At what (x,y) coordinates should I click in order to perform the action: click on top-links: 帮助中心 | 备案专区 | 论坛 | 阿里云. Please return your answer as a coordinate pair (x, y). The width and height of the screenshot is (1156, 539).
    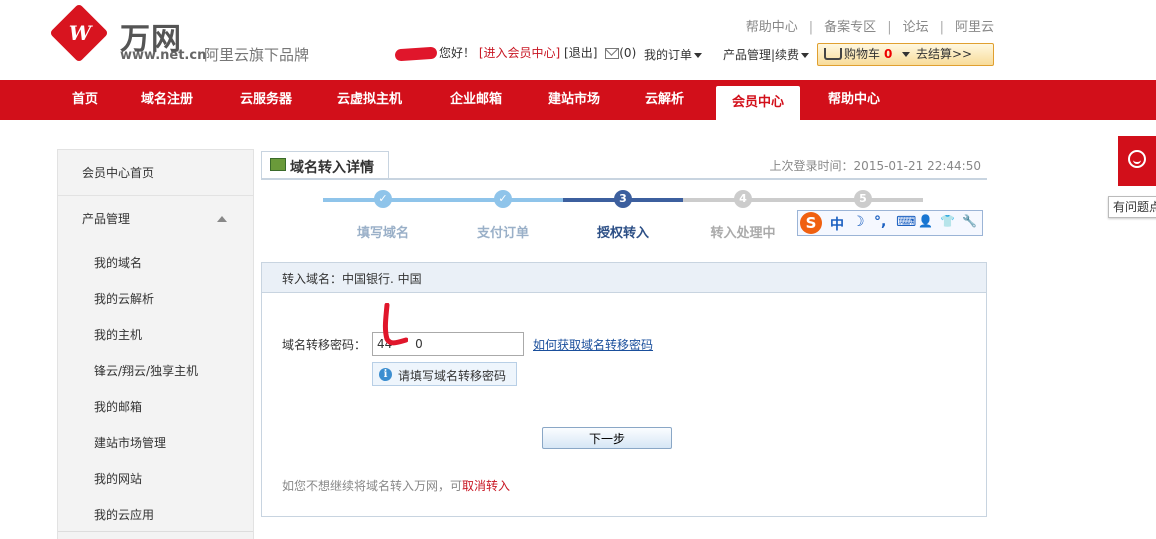
    Looking at the image, I should click on (869, 27).